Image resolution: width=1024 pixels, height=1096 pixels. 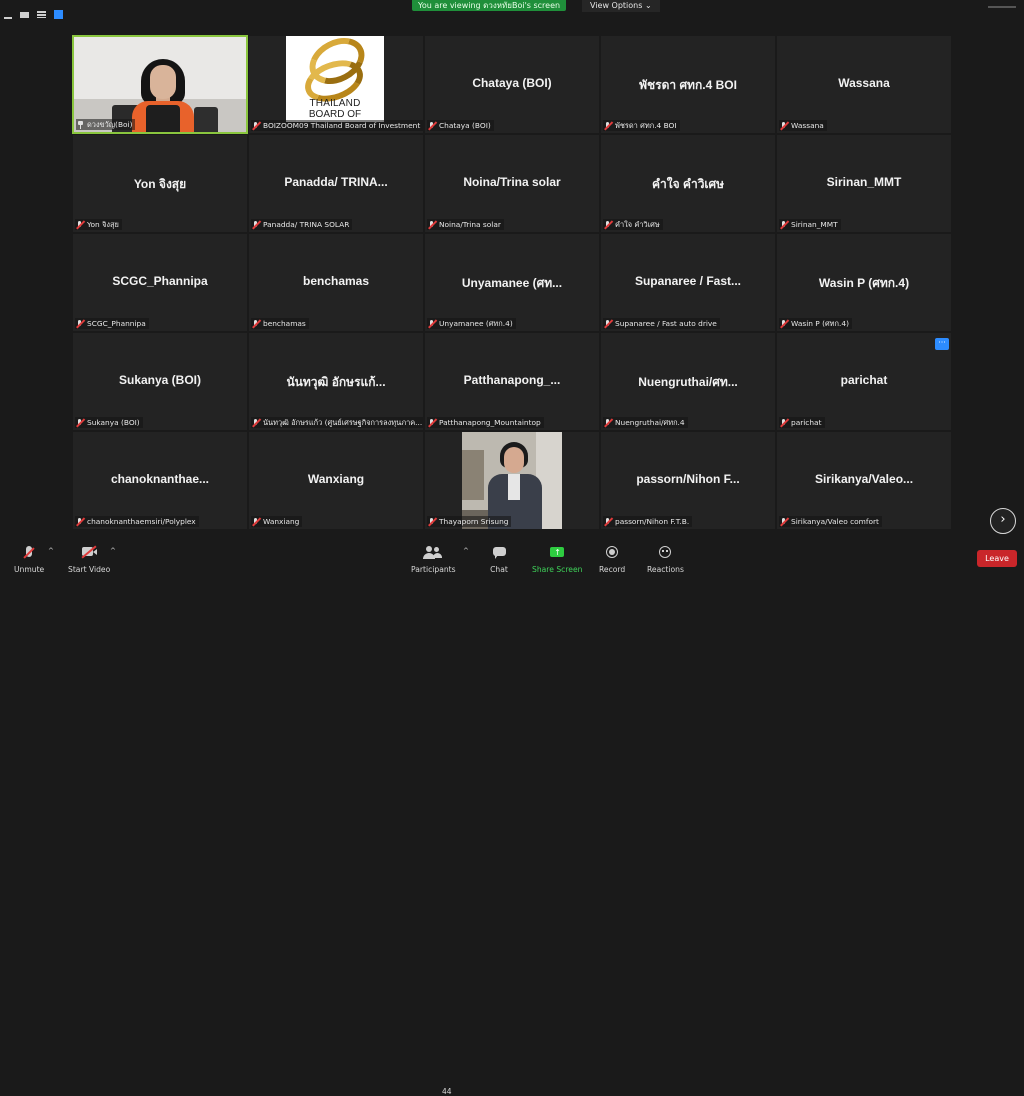 I want to click on participant-tile: Wassana Wassana, so click(x=864, y=84).